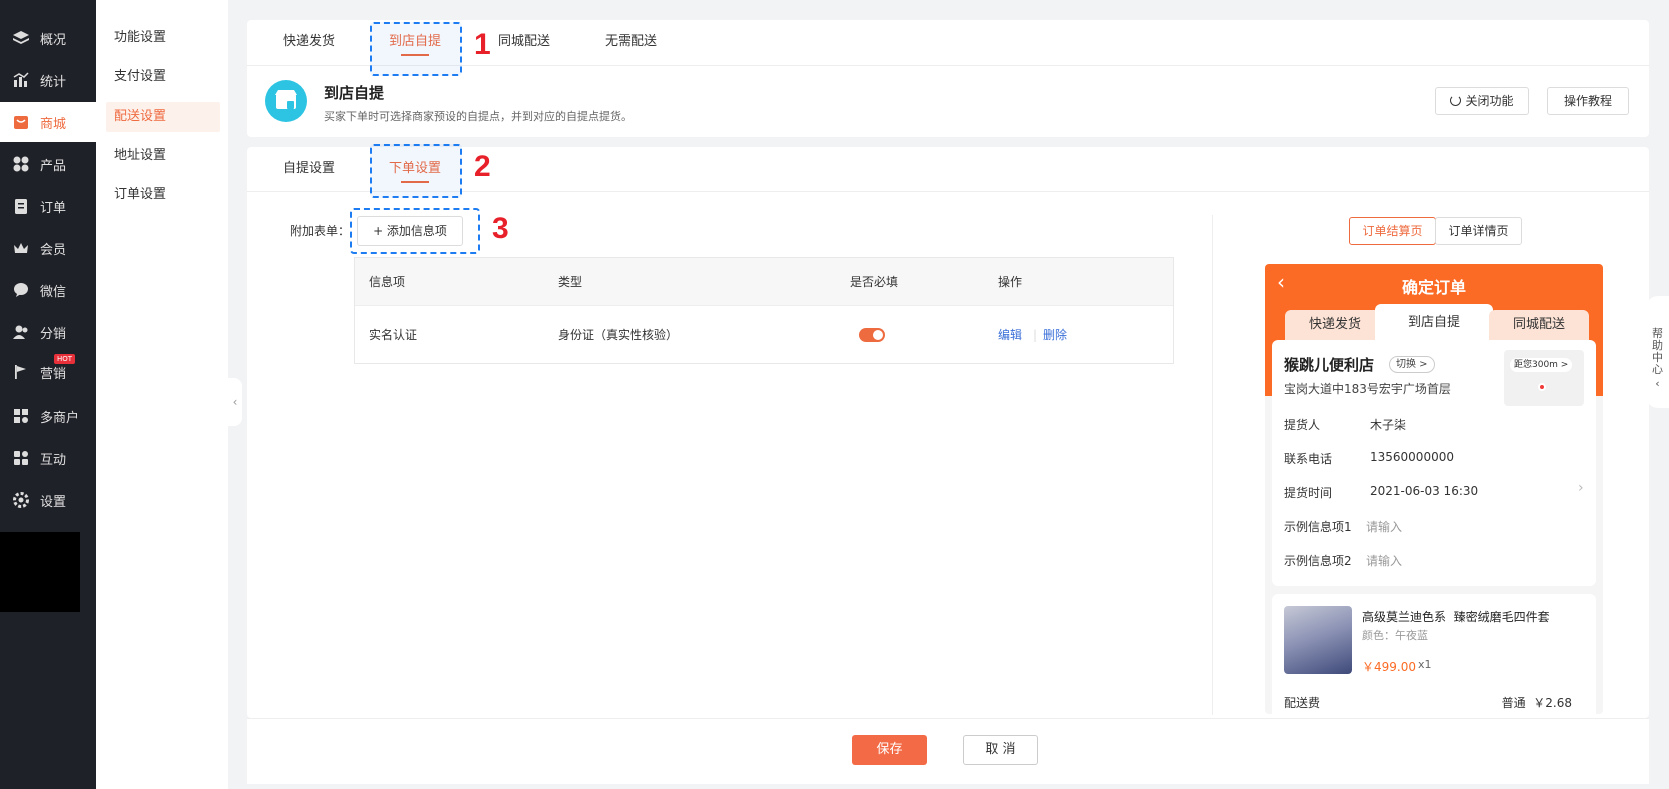 The height and width of the screenshot is (789, 1669). What do you see at coordinates (21, 122) in the screenshot?
I see `shop-icon` at bounding box center [21, 122].